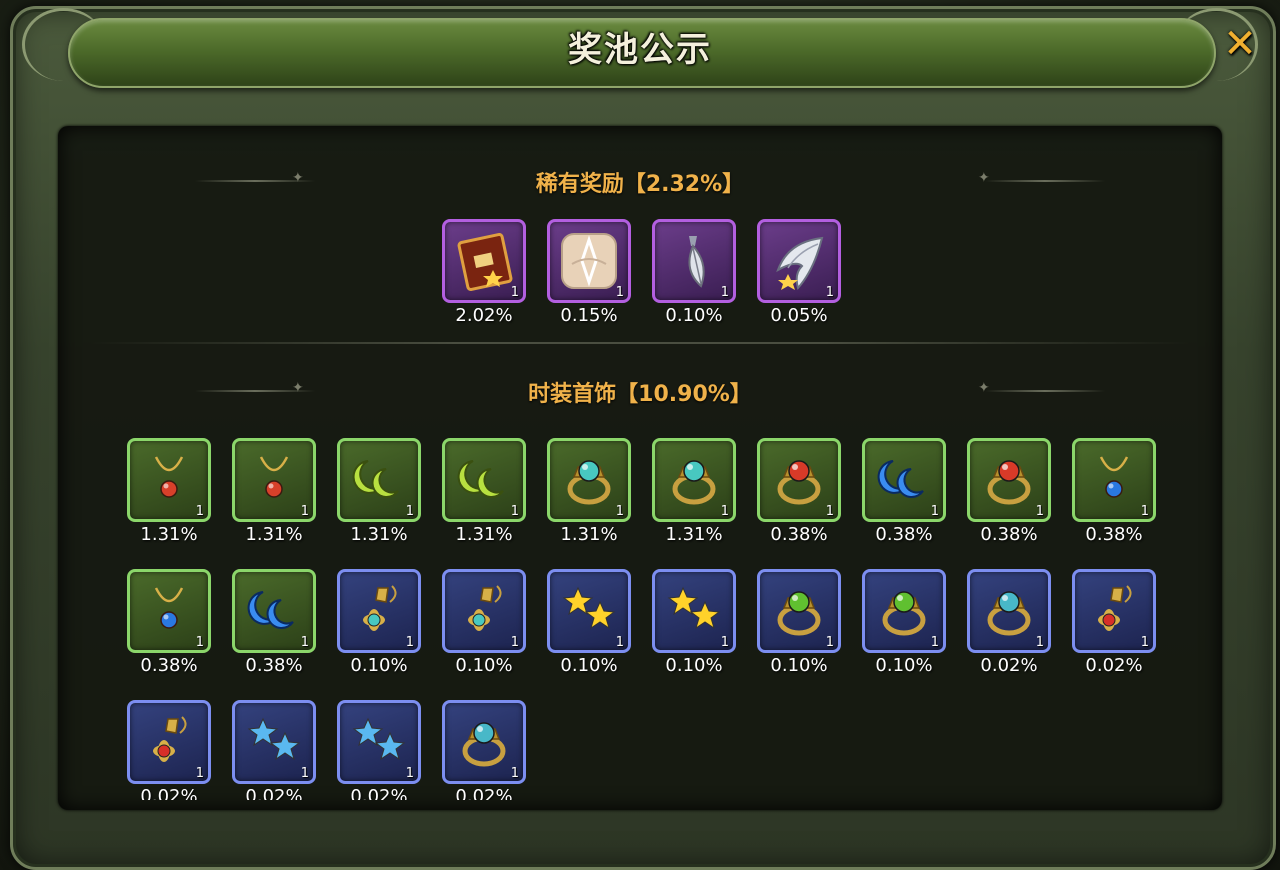  Describe the element at coordinates (1240, 44) in the screenshot. I see `close-icon: ✕` at that location.